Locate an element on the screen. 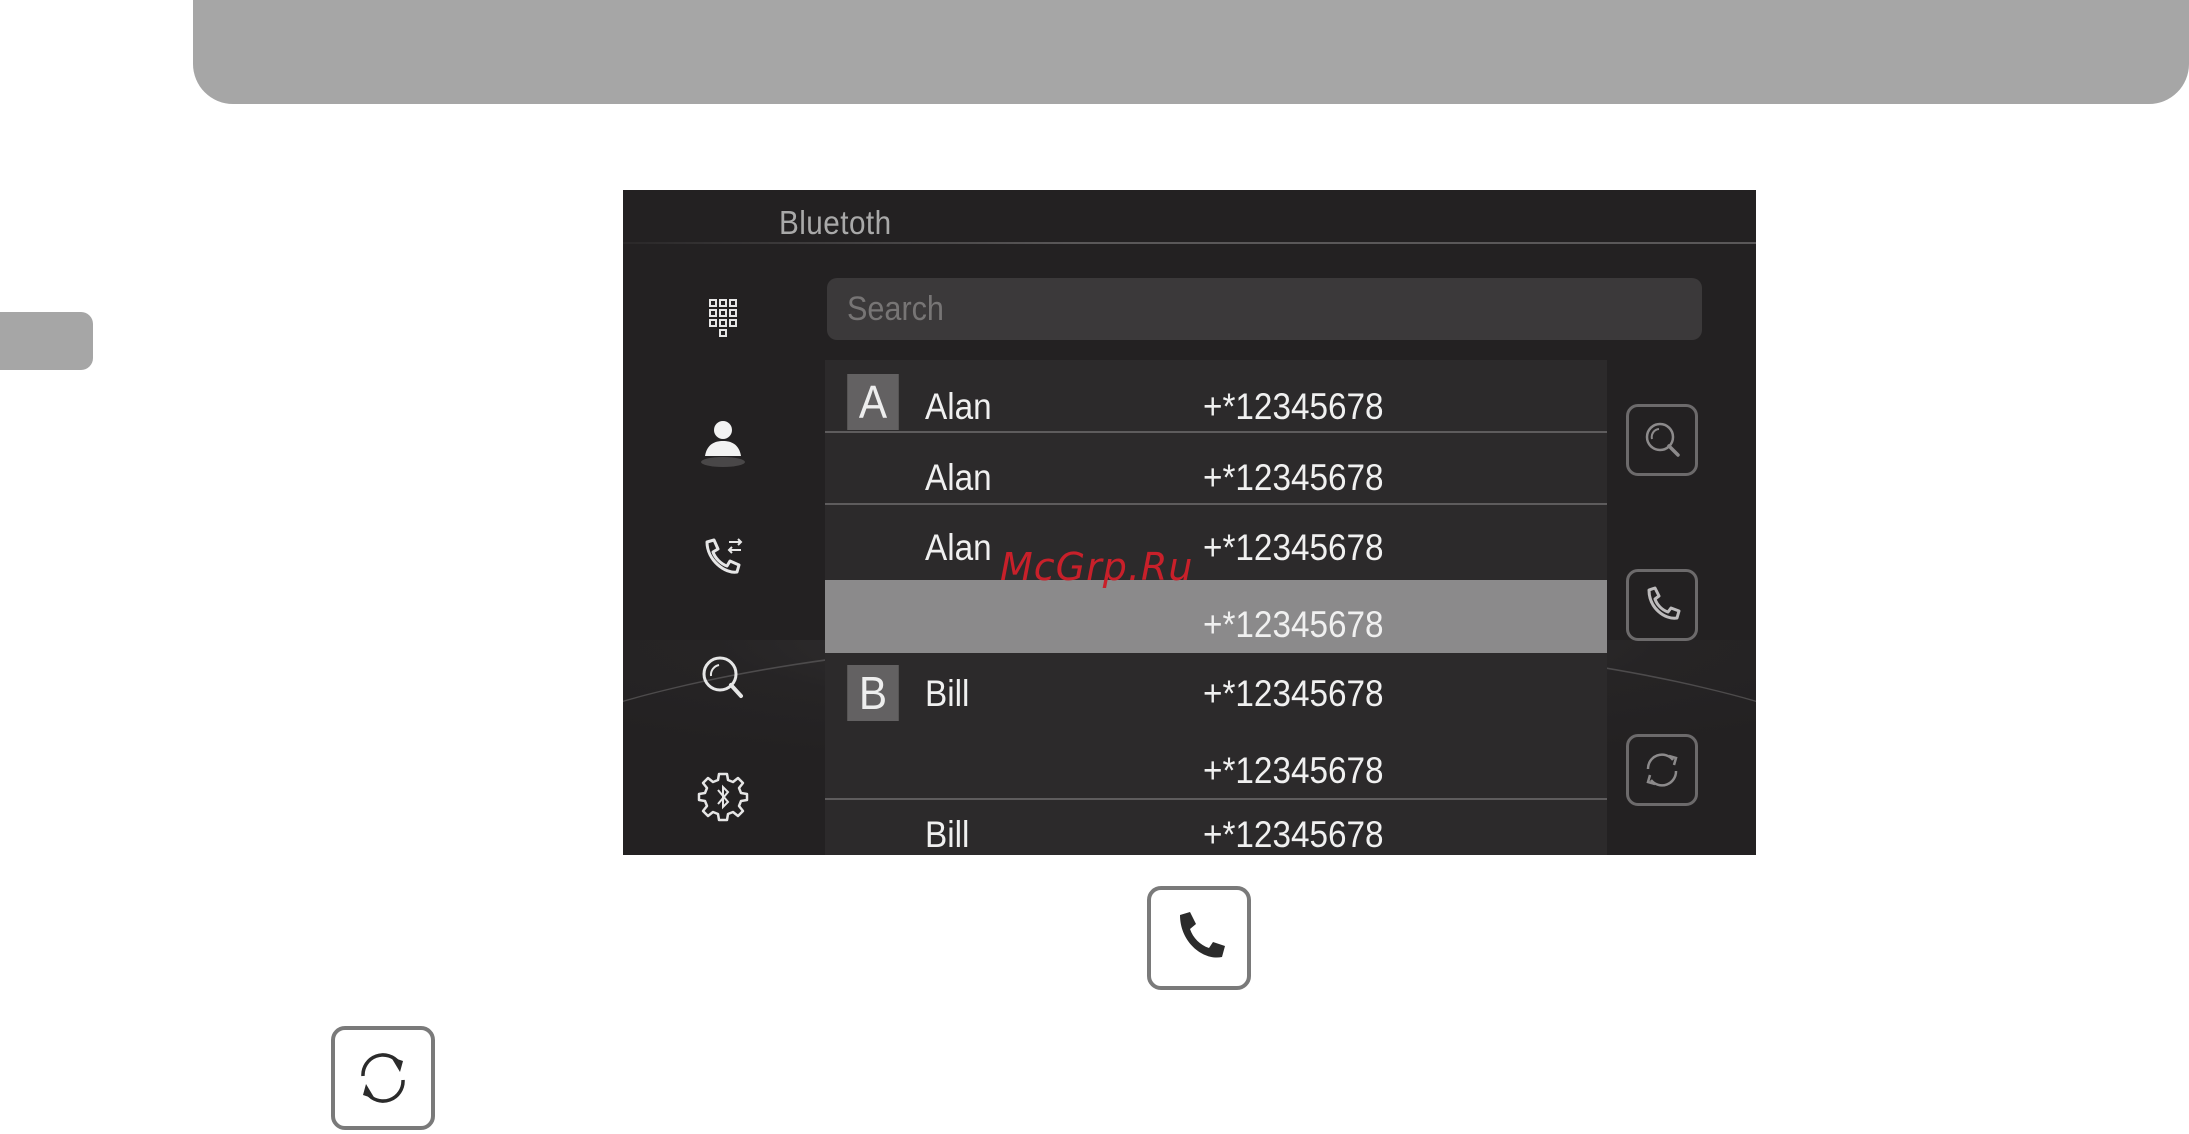 The image size is (2189, 1134). call-history-icon is located at coordinates (723, 558).